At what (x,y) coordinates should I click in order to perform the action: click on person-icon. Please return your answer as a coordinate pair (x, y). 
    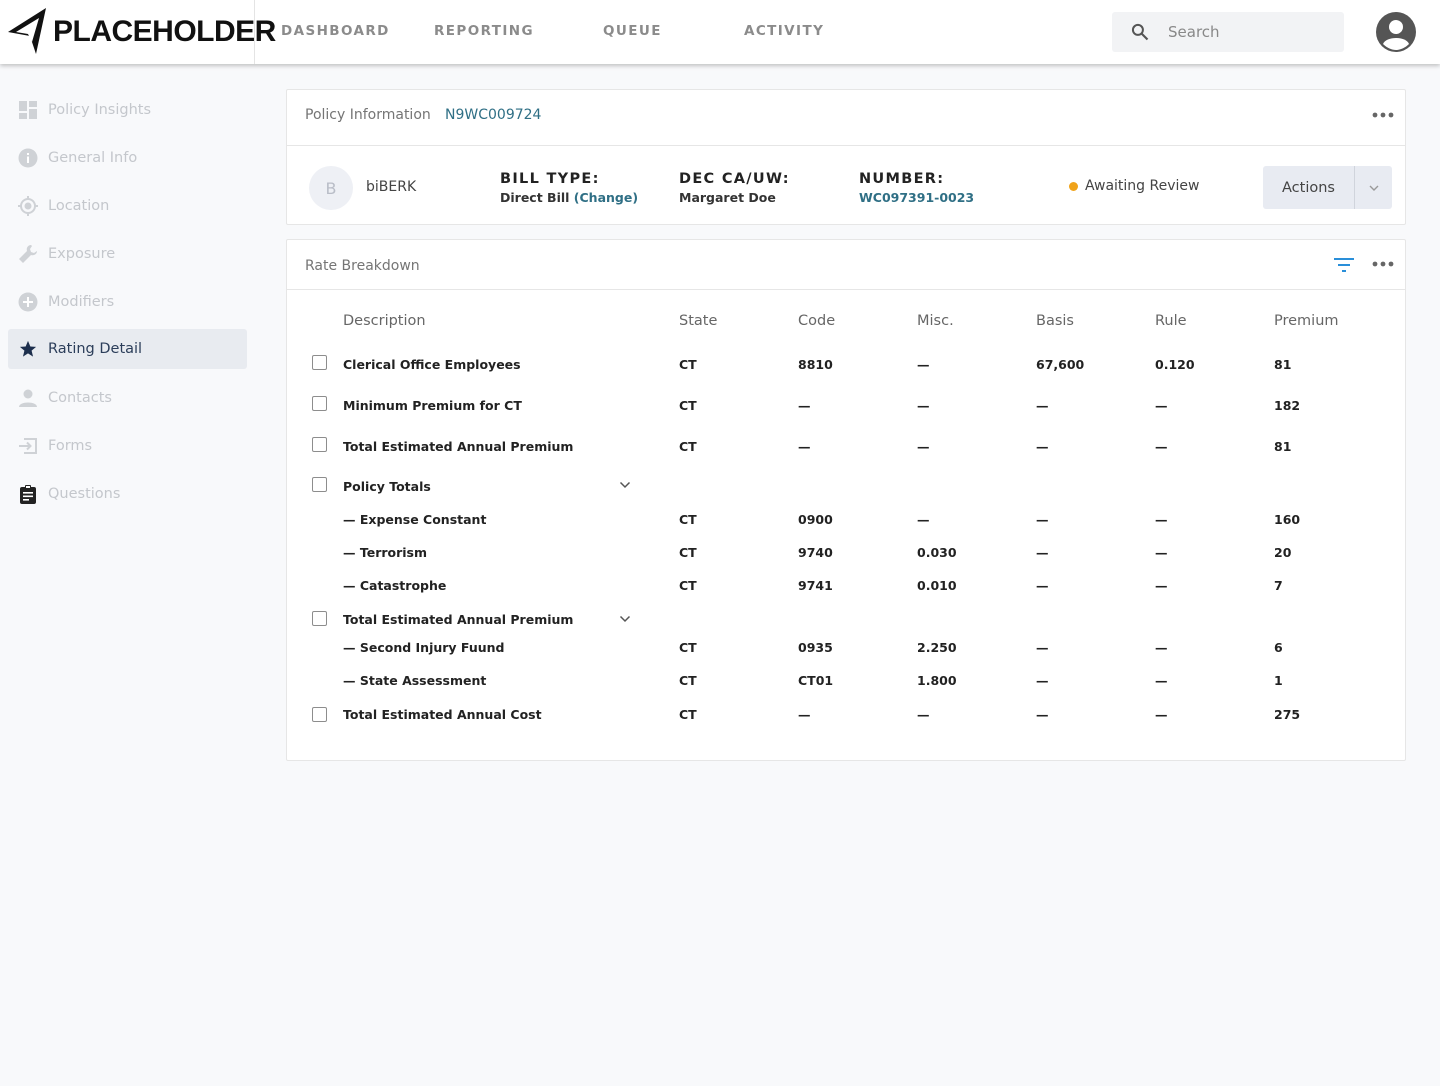
    Looking at the image, I should click on (28, 398).